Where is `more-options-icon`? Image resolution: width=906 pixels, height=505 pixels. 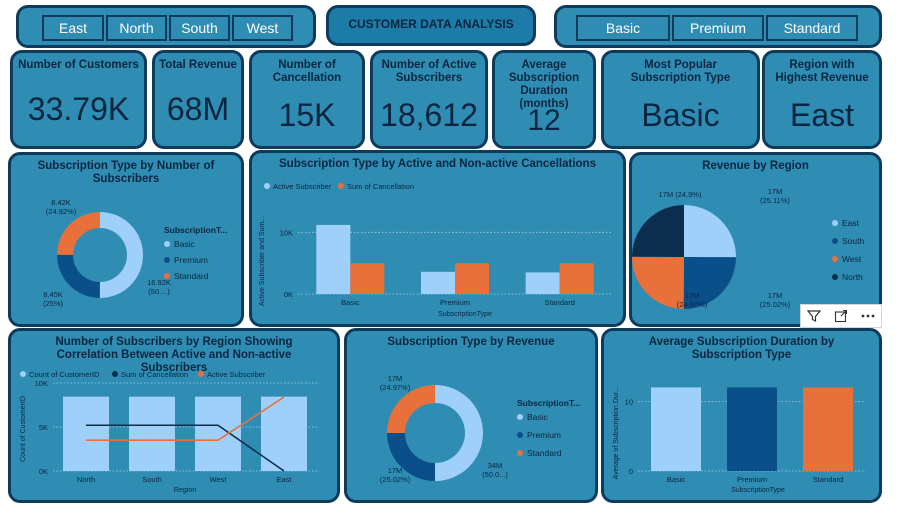 more-options-icon is located at coordinates (868, 316).